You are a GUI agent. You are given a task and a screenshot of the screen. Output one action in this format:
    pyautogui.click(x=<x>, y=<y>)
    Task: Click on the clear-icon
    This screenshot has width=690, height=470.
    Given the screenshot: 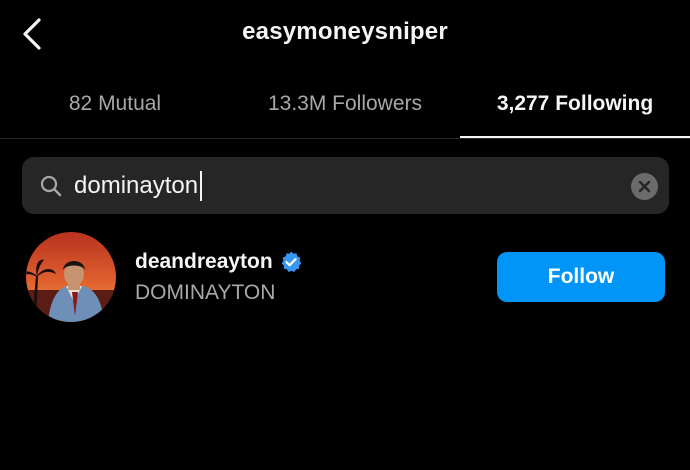 What is the action you would take?
    pyautogui.click(x=644, y=186)
    